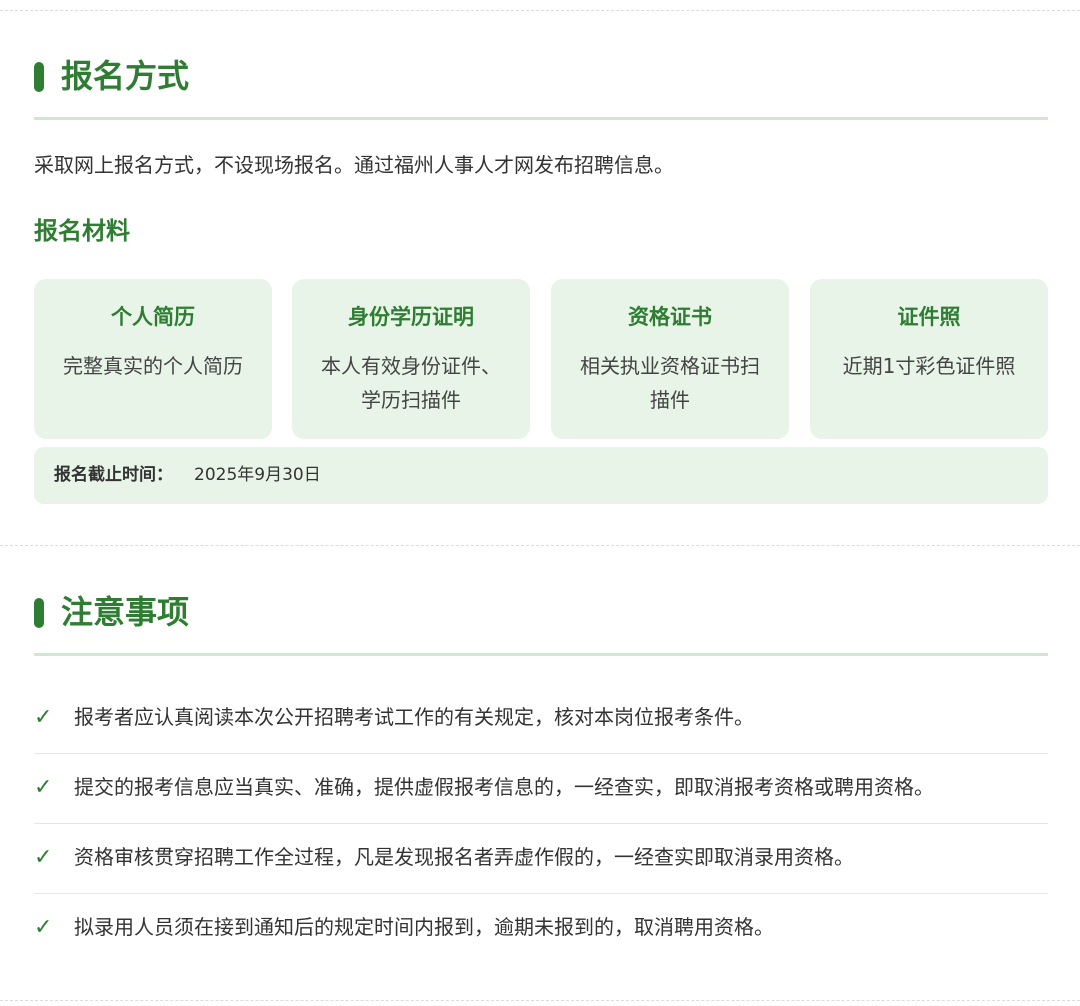 The image size is (1080, 1006). What do you see at coordinates (82, 231) in the screenshot?
I see `materials-title: 报名材料` at bounding box center [82, 231].